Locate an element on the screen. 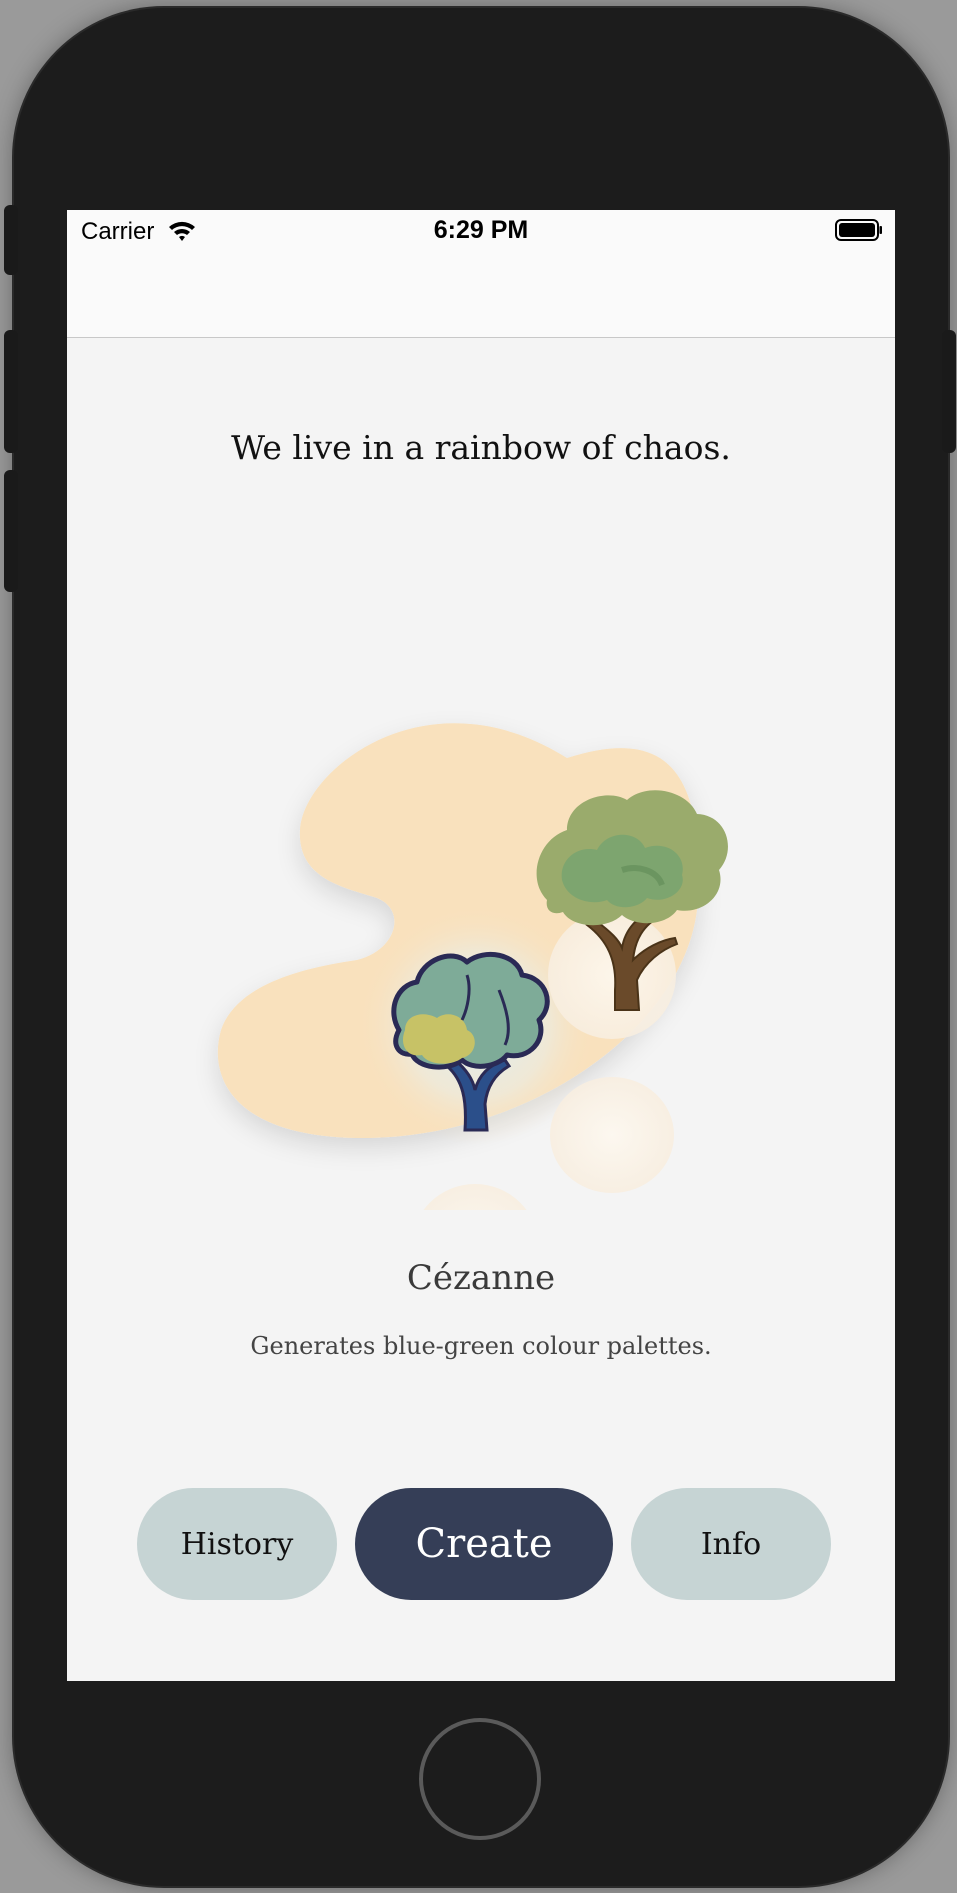 The image size is (957, 1893). create-button-label: Create is located at coordinates (484, 1544).